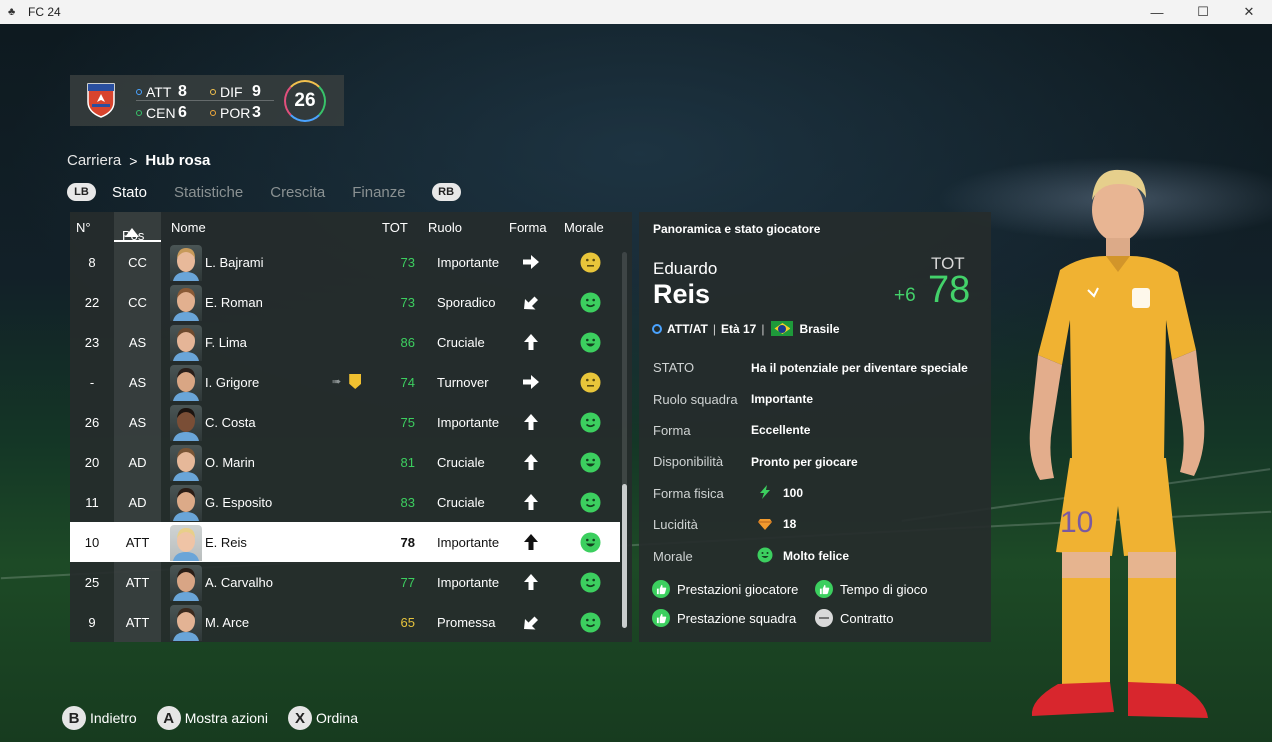 Image resolution: width=1272 pixels, height=742 pixels. What do you see at coordinates (337, 382) in the screenshot?
I see `arrow-right-icon: ➠` at bounding box center [337, 382].